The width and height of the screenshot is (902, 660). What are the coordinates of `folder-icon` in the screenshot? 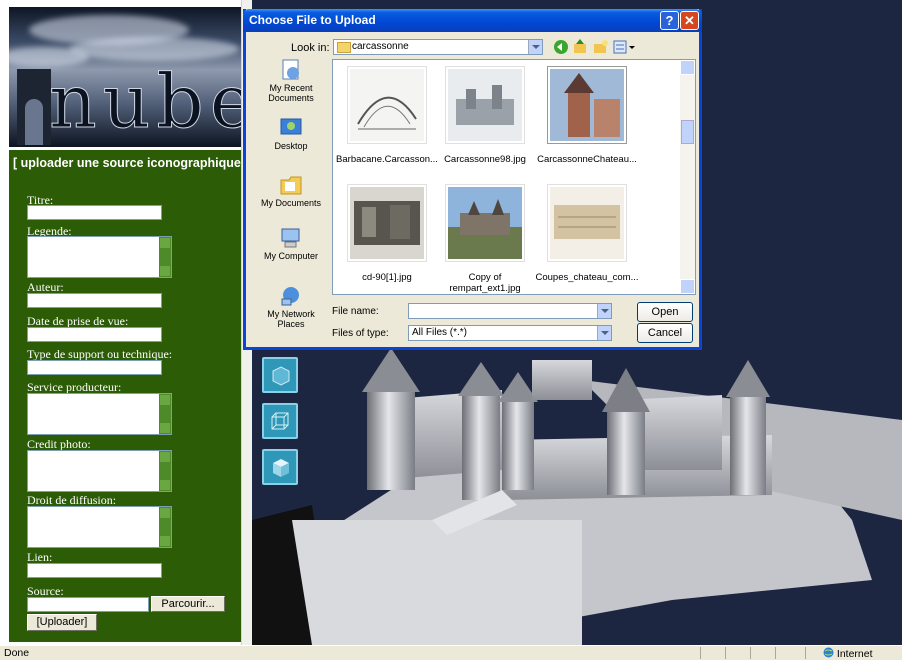 It's located at (344, 47).